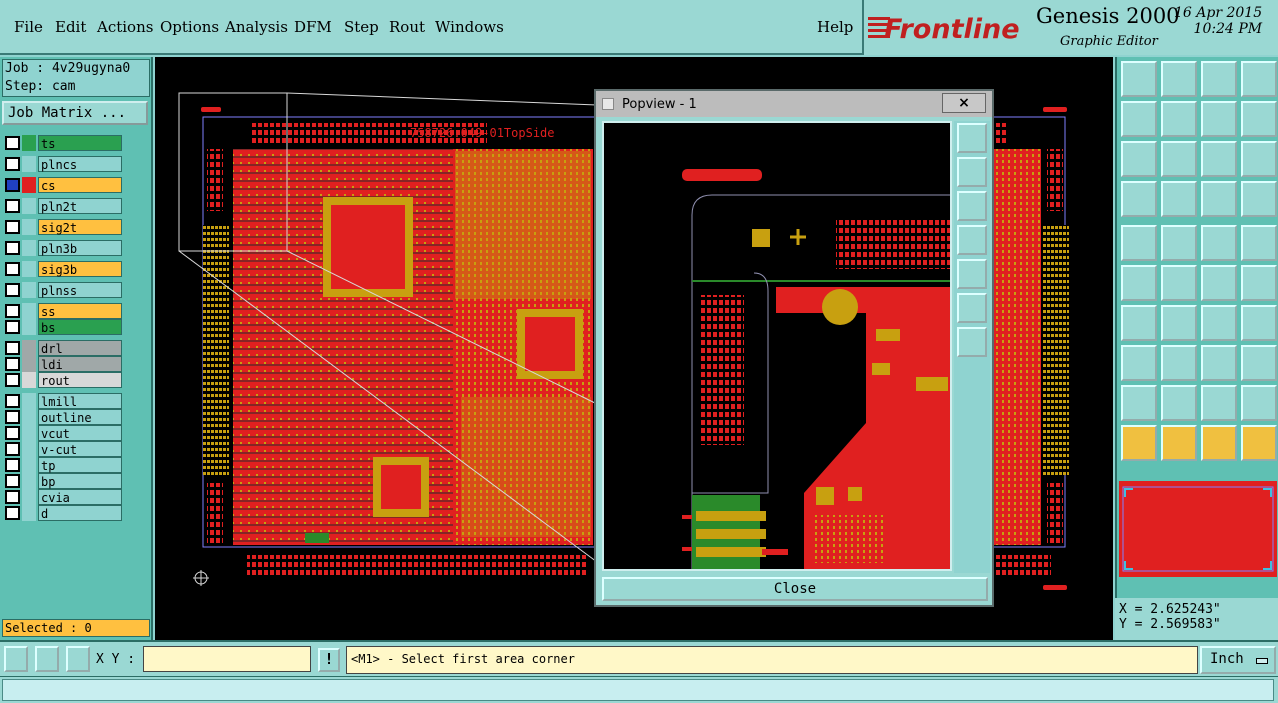  What do you see at coordinates (329, 660) in the screenshot?
I see `execute-button: !` at bounding box center [329, 660].